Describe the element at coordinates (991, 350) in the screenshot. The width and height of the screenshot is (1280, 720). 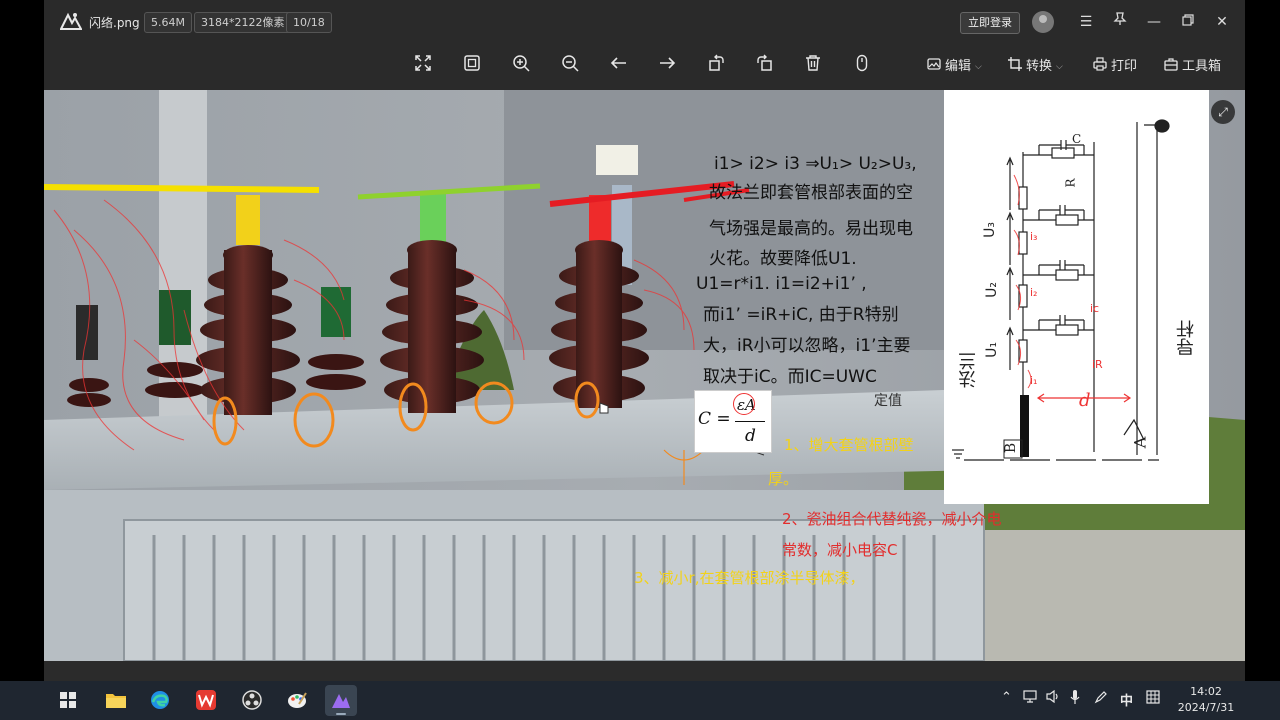
I see `label-u1: U₁` at that location.